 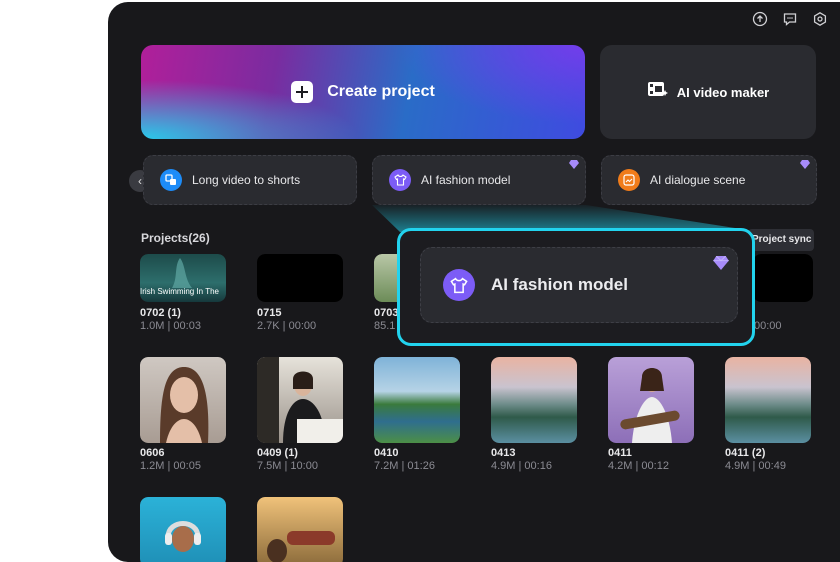 I want to click on premium-gem-icon, so click(x=721, y=263).